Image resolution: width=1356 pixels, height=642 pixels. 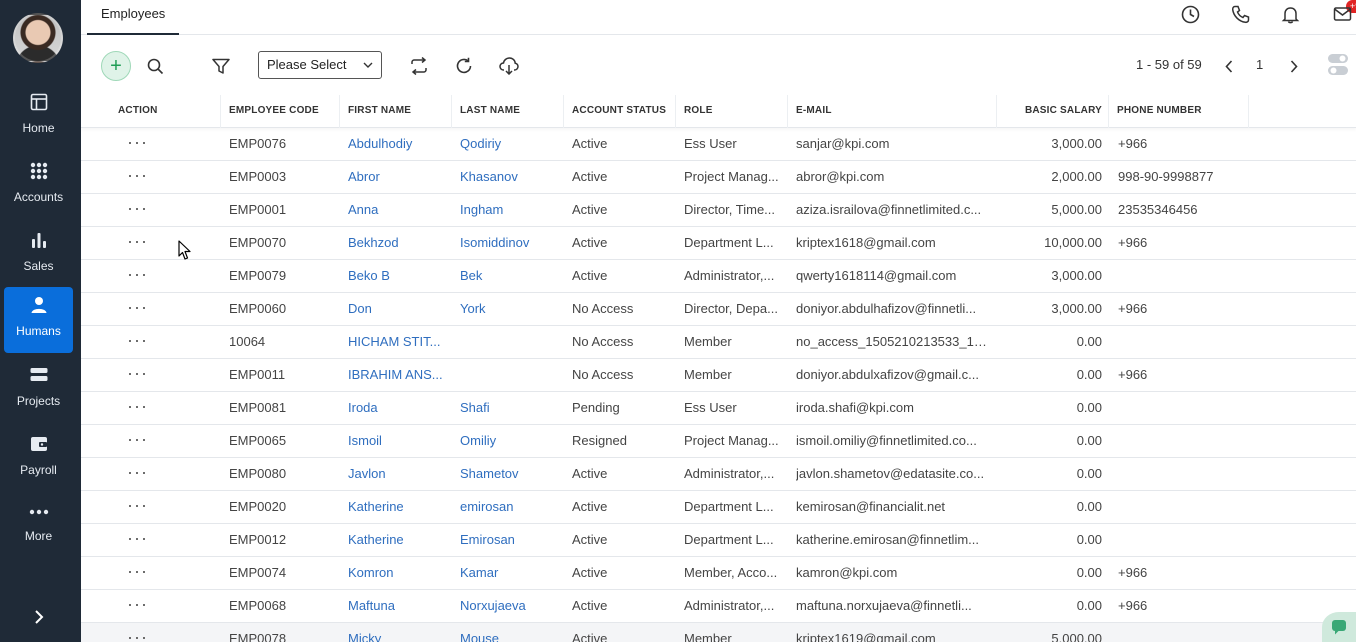 I want to click on cell-last-name: York, so click(x=508, y=309).